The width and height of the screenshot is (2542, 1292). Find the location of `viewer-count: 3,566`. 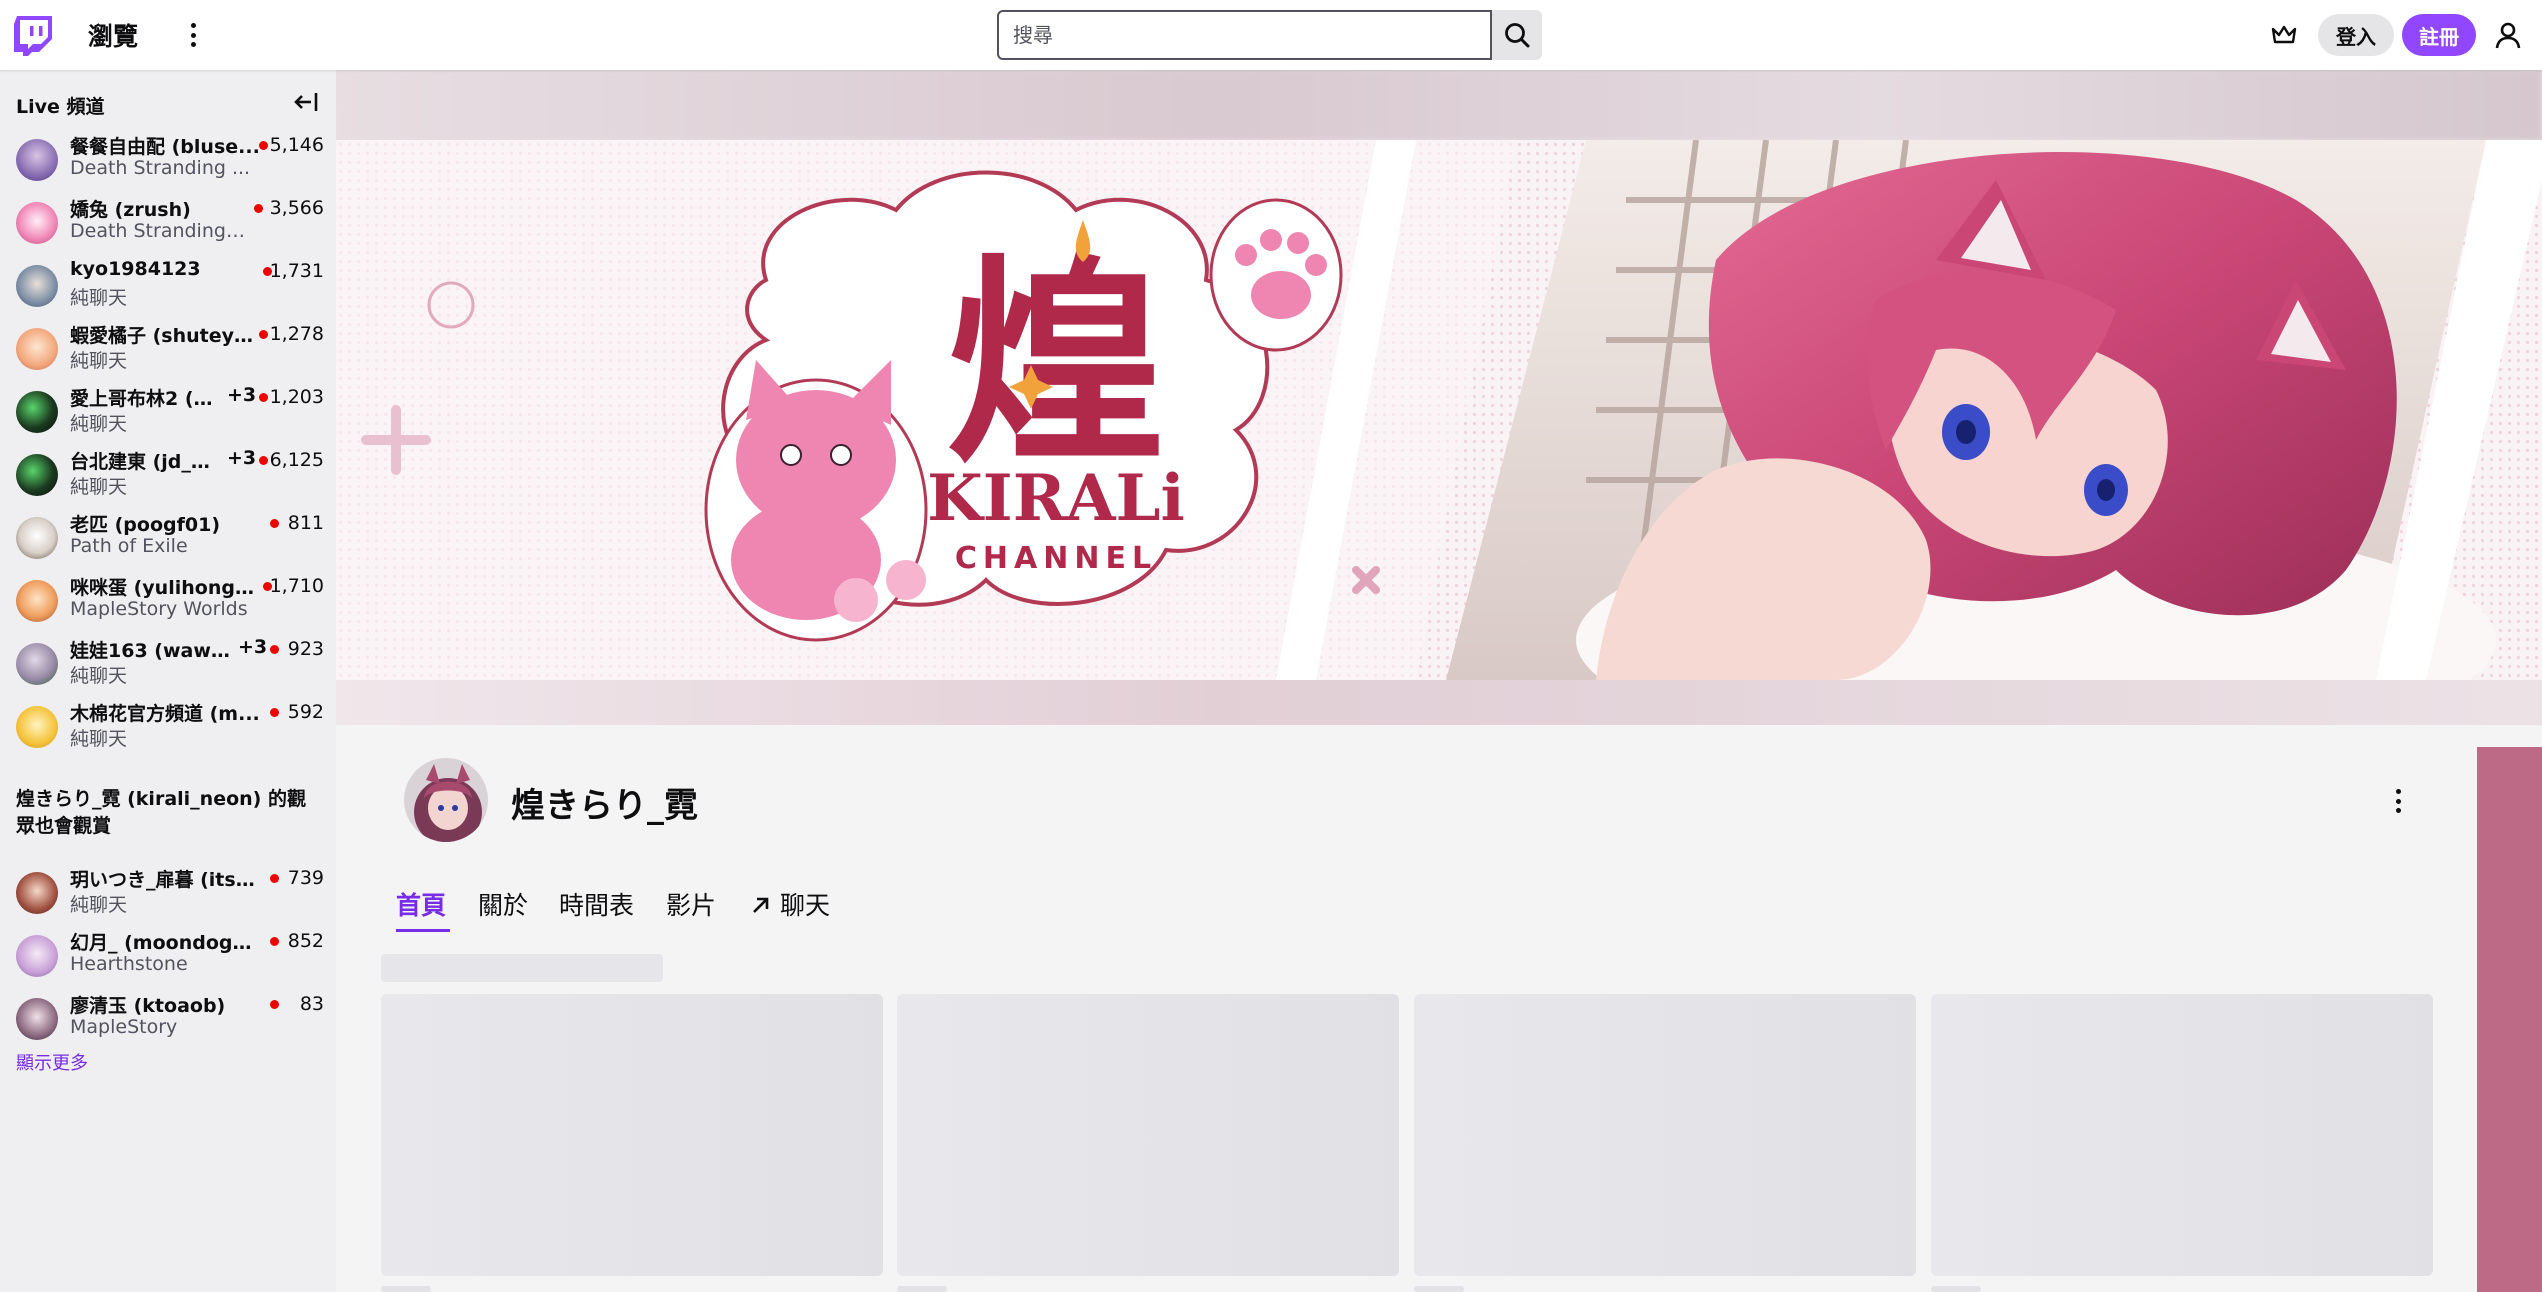

viewer-count: 3,566 is located at coordinates (296, 208).